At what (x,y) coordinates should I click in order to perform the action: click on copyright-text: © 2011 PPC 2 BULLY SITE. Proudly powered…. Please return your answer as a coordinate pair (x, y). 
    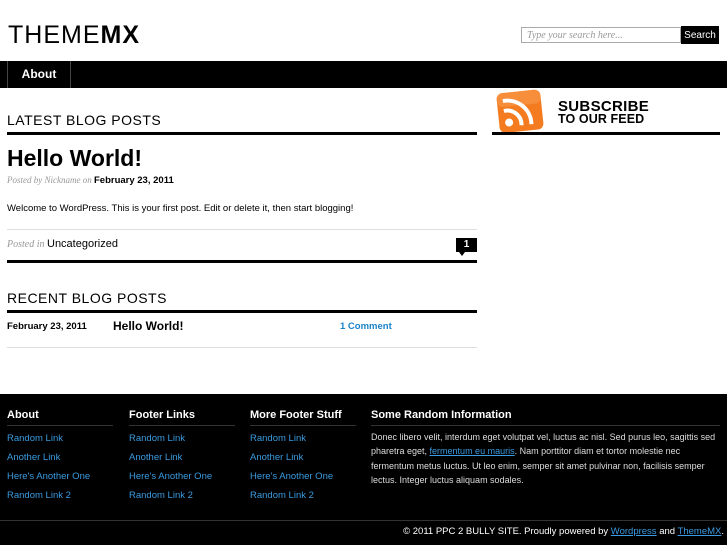
    Looking at the image, I should click on (506, 531).